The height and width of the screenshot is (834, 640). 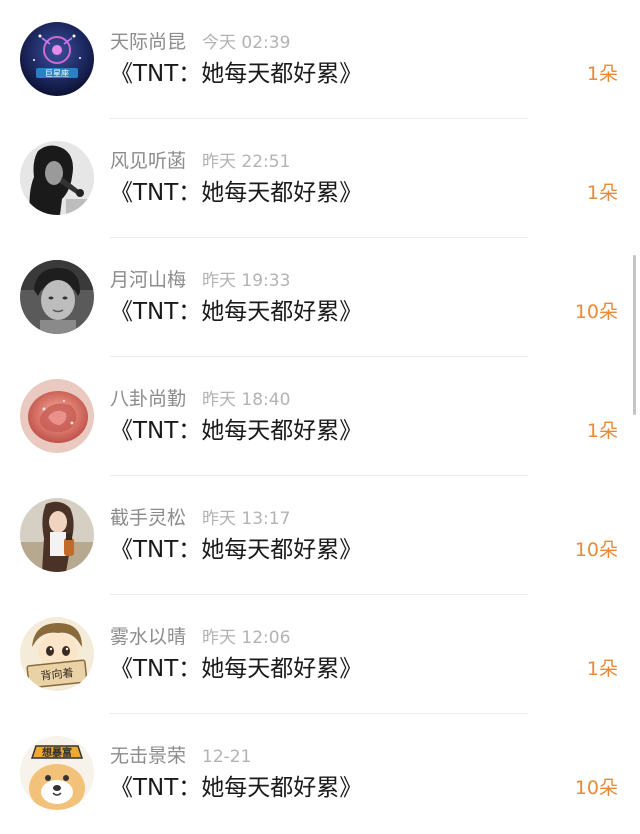 What do you see at coordinates (634, 335) in the screenshot?
I see `scrollbar` at bounding box center [634, 335].